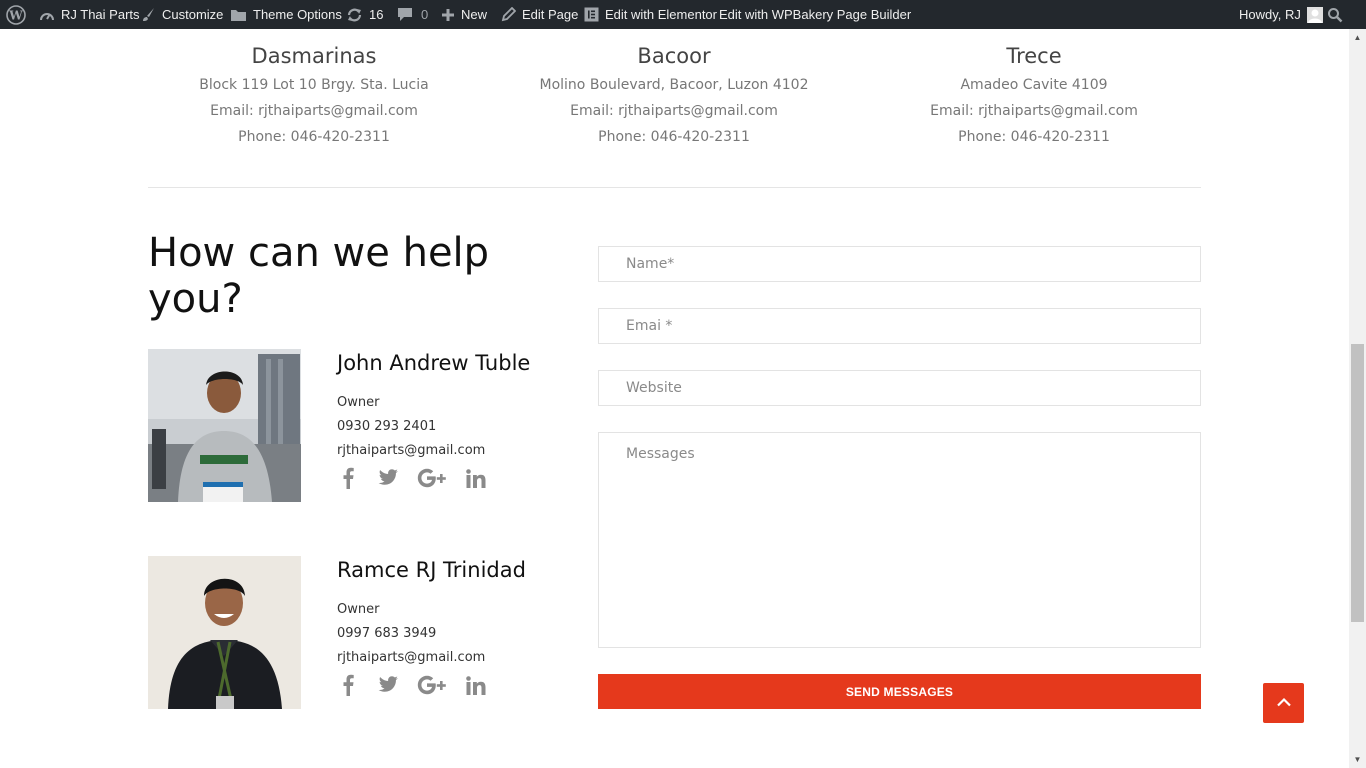 The height and width of the screenshot is (768, 1366). I want to click on website-field, so click(899, 388).